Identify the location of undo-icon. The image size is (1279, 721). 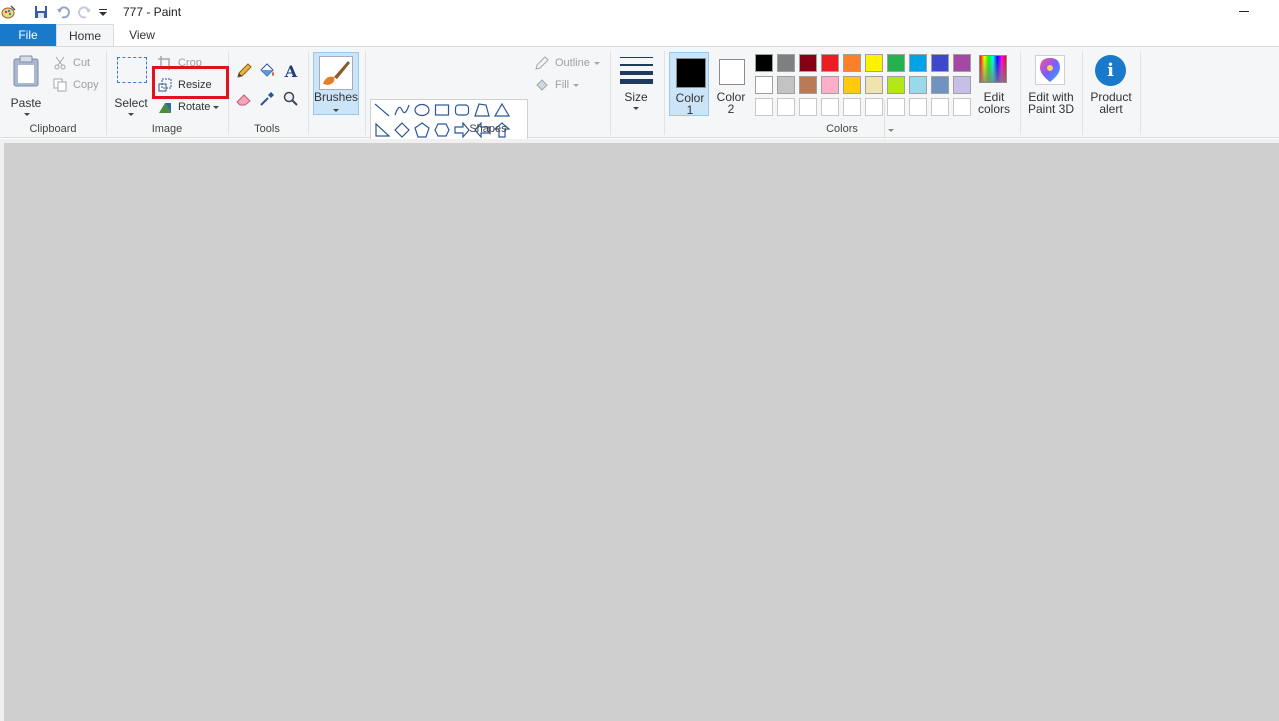
(63, 12).